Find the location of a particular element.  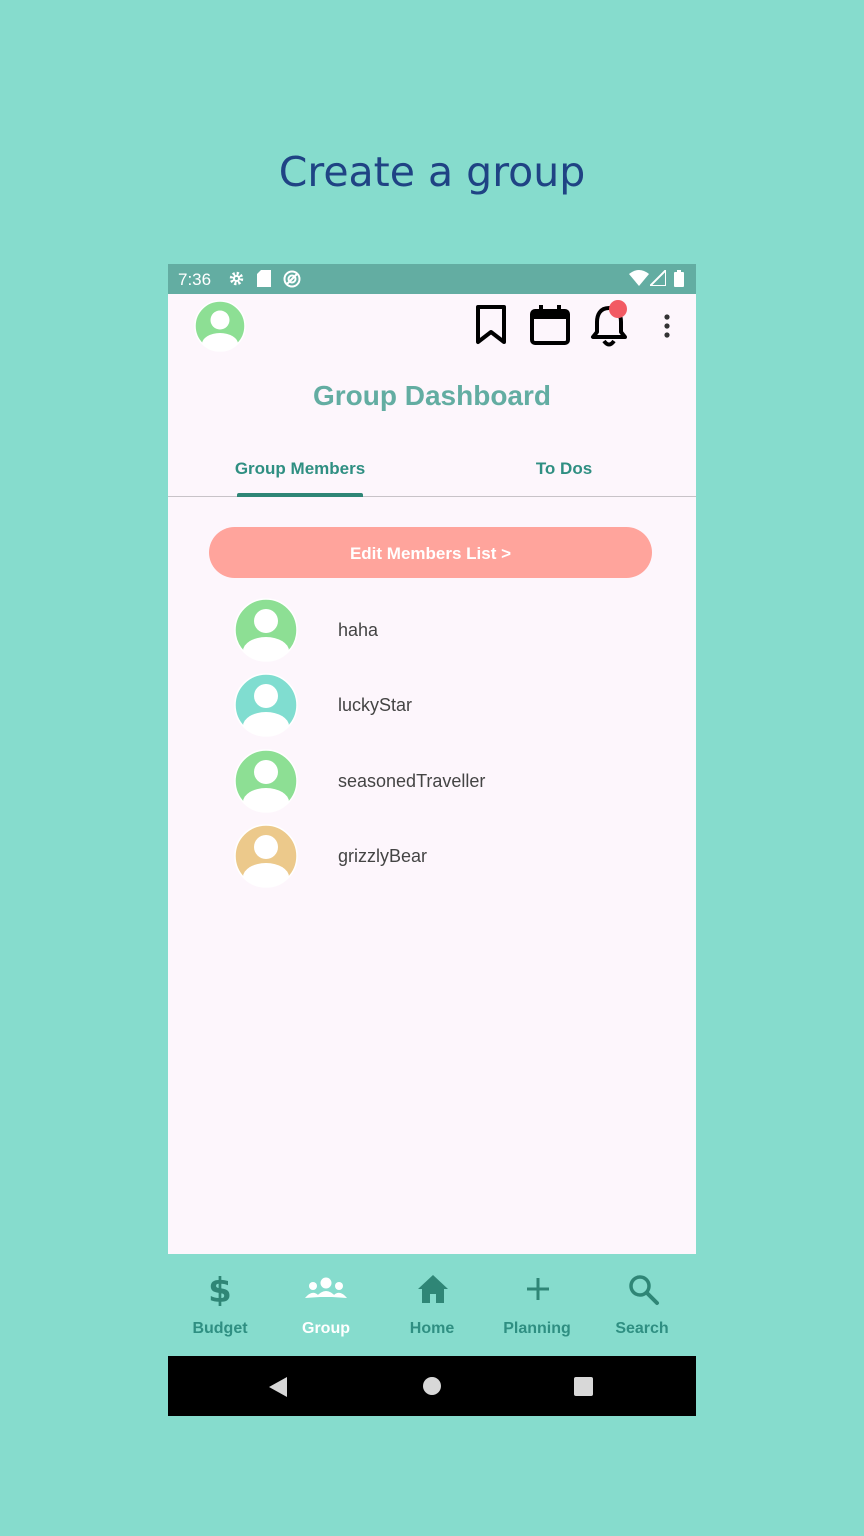

home-button-icon is located at coordinates (432, 1386).